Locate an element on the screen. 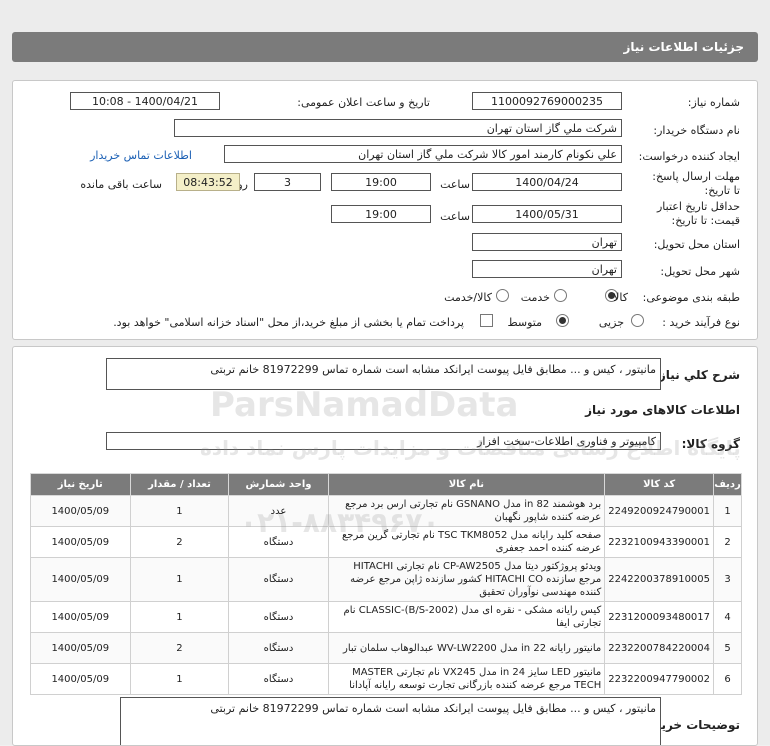  goods-group-field: کامپیوتر و فناوری اطلاعات-سخت افزار is located at coordinates (383, 441).